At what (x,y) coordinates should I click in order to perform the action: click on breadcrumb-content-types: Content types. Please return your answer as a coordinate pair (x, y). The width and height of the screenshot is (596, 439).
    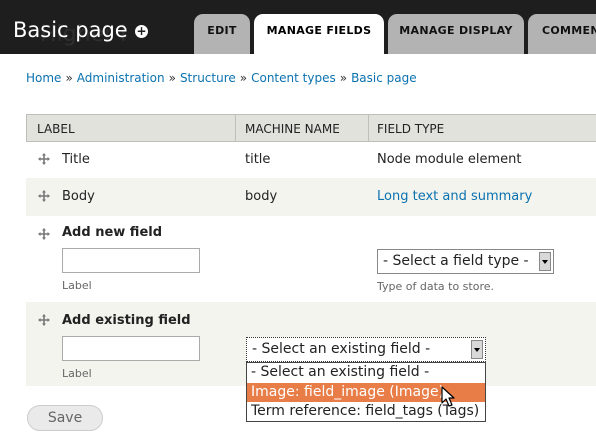
    Looking at the image, I should click on (293, 78).